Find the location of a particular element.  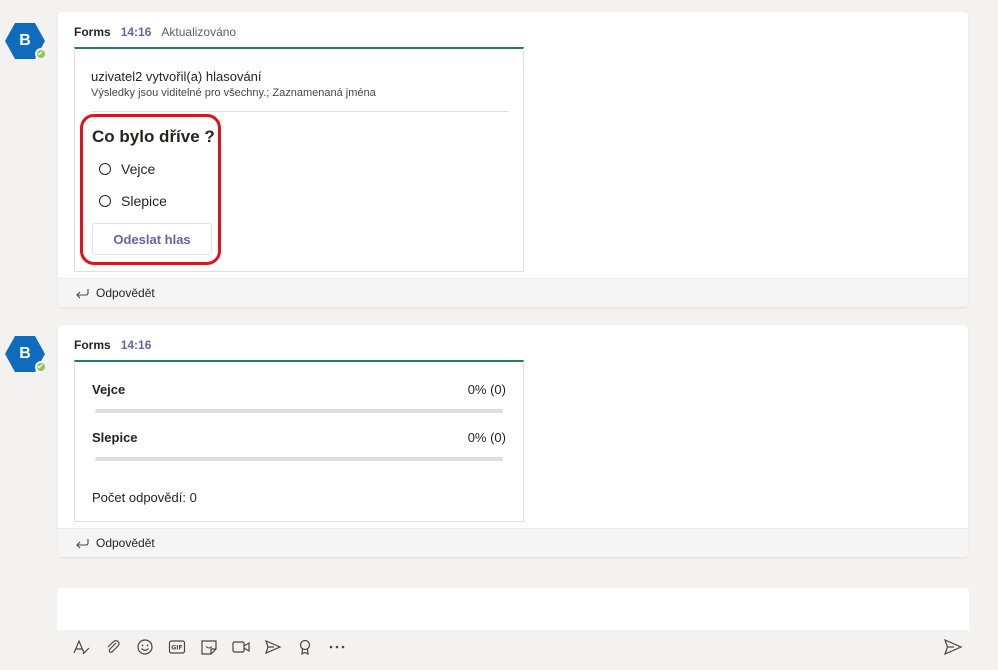

praise-icon is located at coordinates (305, 647).